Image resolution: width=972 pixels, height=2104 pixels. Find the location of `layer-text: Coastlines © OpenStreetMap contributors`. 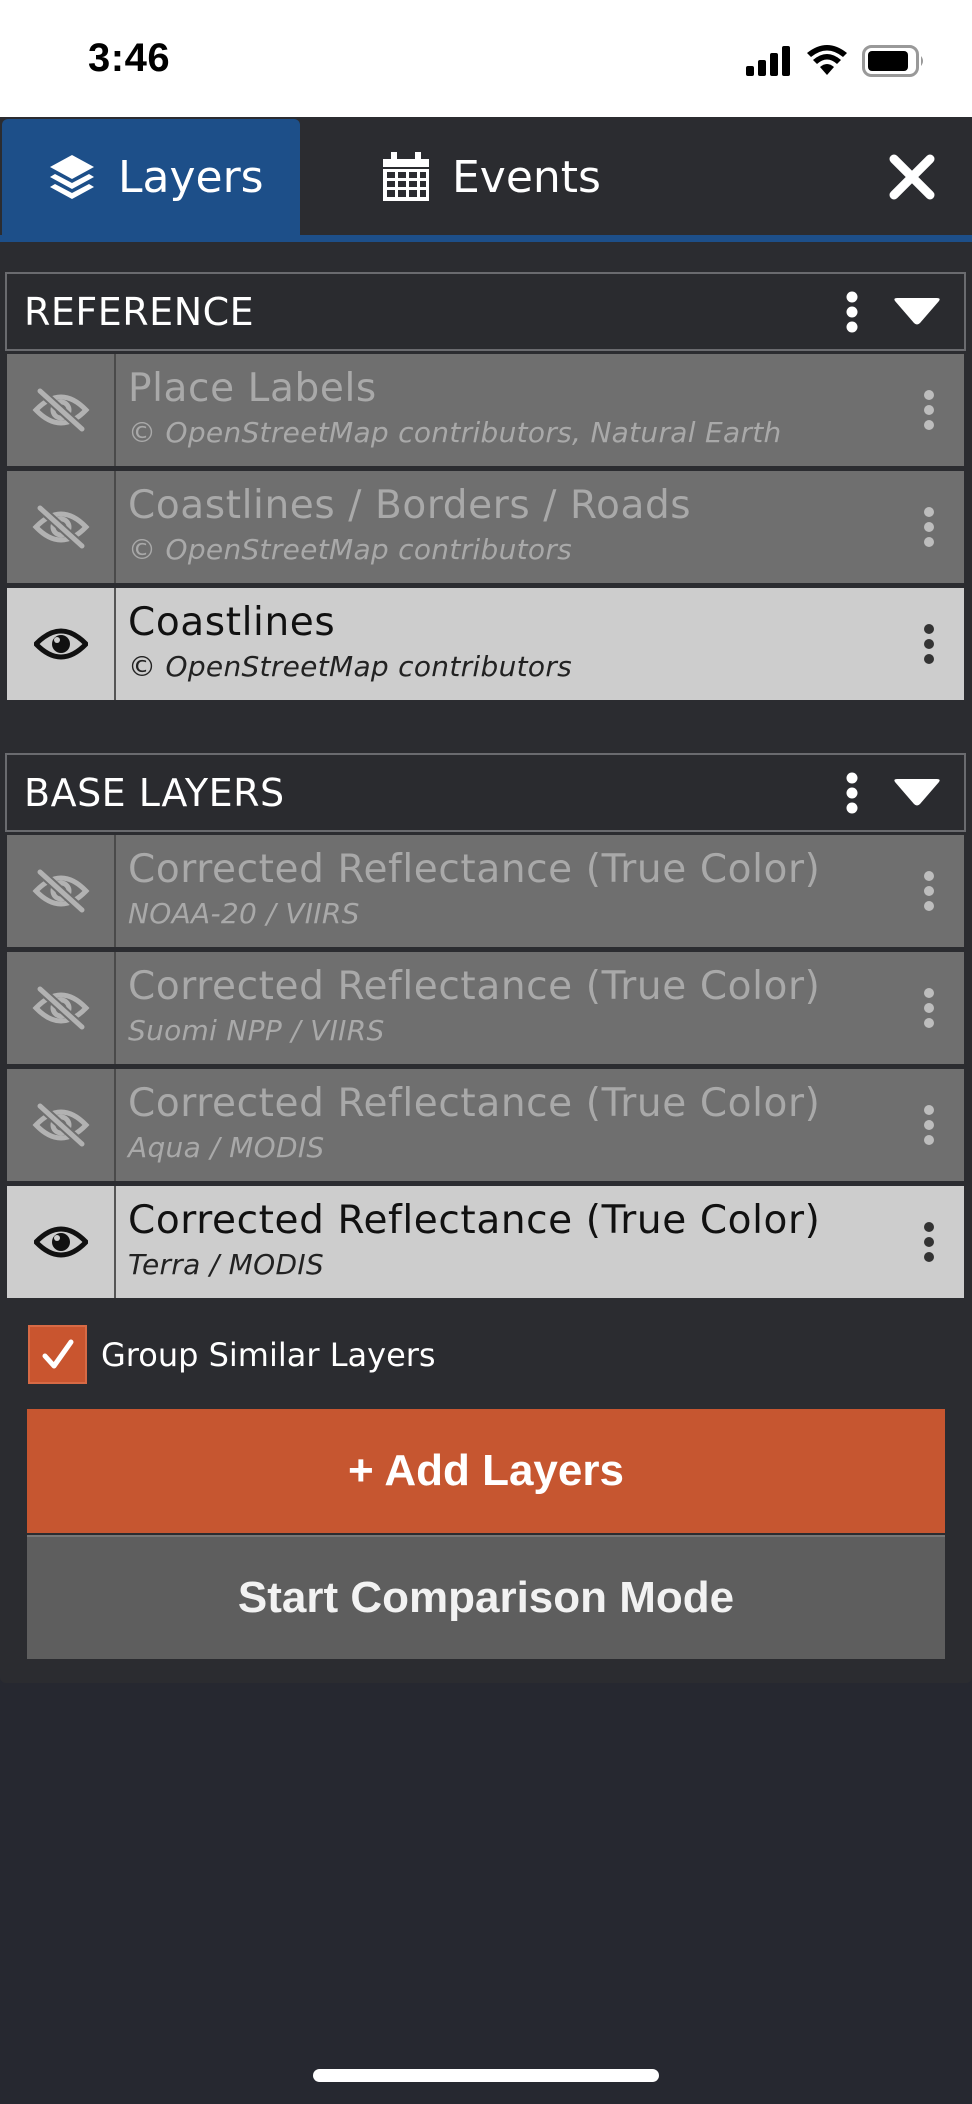

layer-text: Coastlines © OpenStreetMap contributors is located at coordinates (505, 644).